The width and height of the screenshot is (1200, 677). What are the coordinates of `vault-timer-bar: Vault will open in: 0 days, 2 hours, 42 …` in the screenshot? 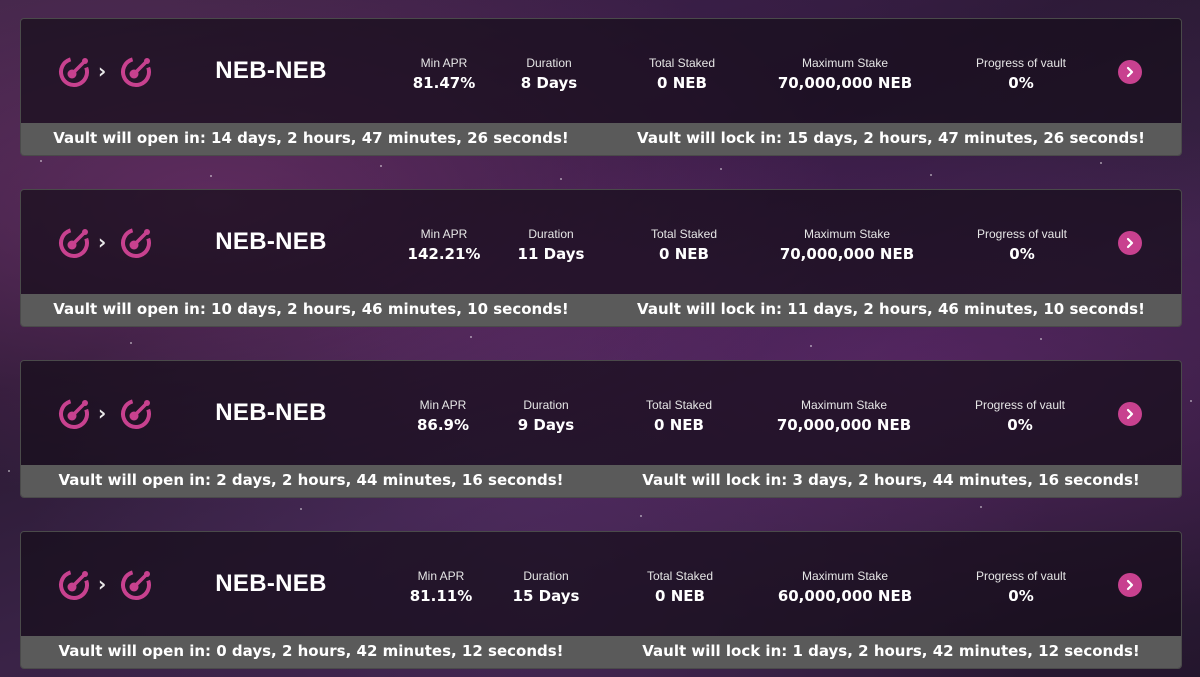 It's located at (601, 652).